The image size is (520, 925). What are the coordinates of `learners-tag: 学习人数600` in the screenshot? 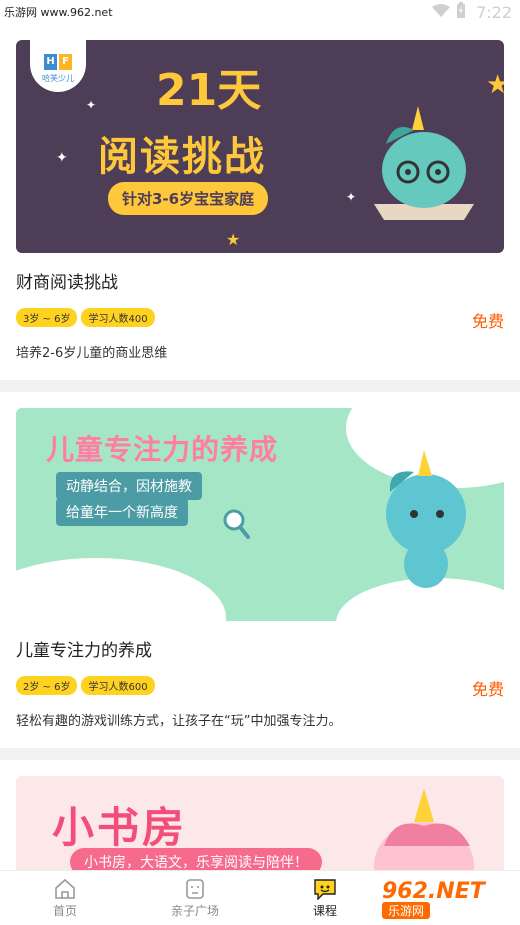 It's located at (118, 685).